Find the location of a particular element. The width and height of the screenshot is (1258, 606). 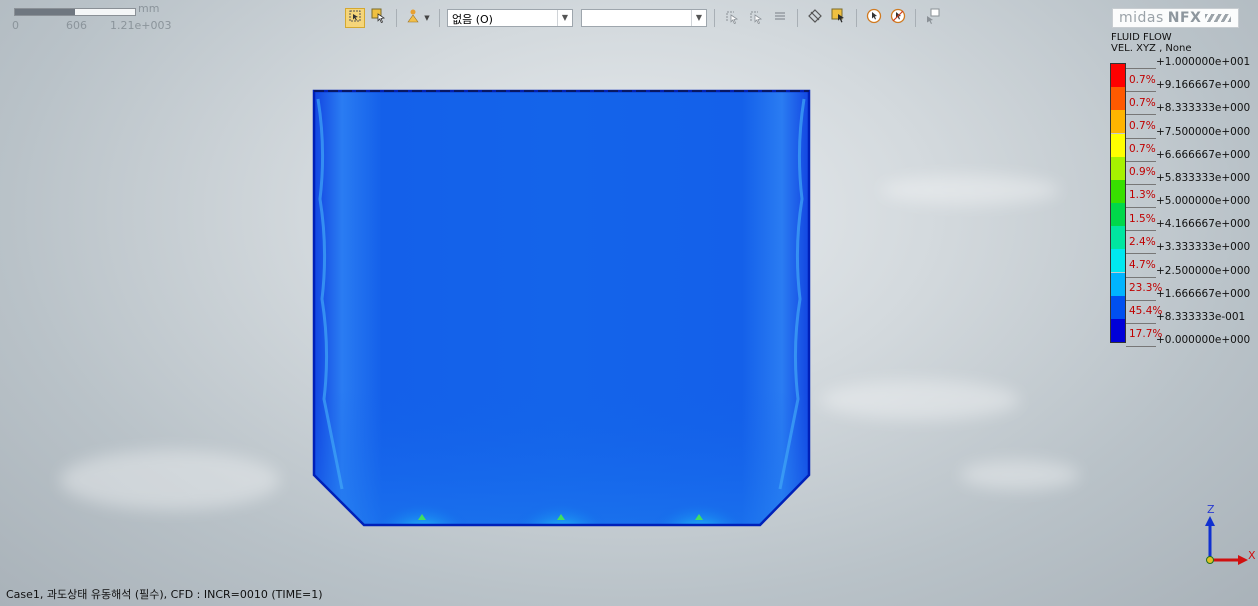

z-axis-label: Z is located at coordinates (1211, 509).